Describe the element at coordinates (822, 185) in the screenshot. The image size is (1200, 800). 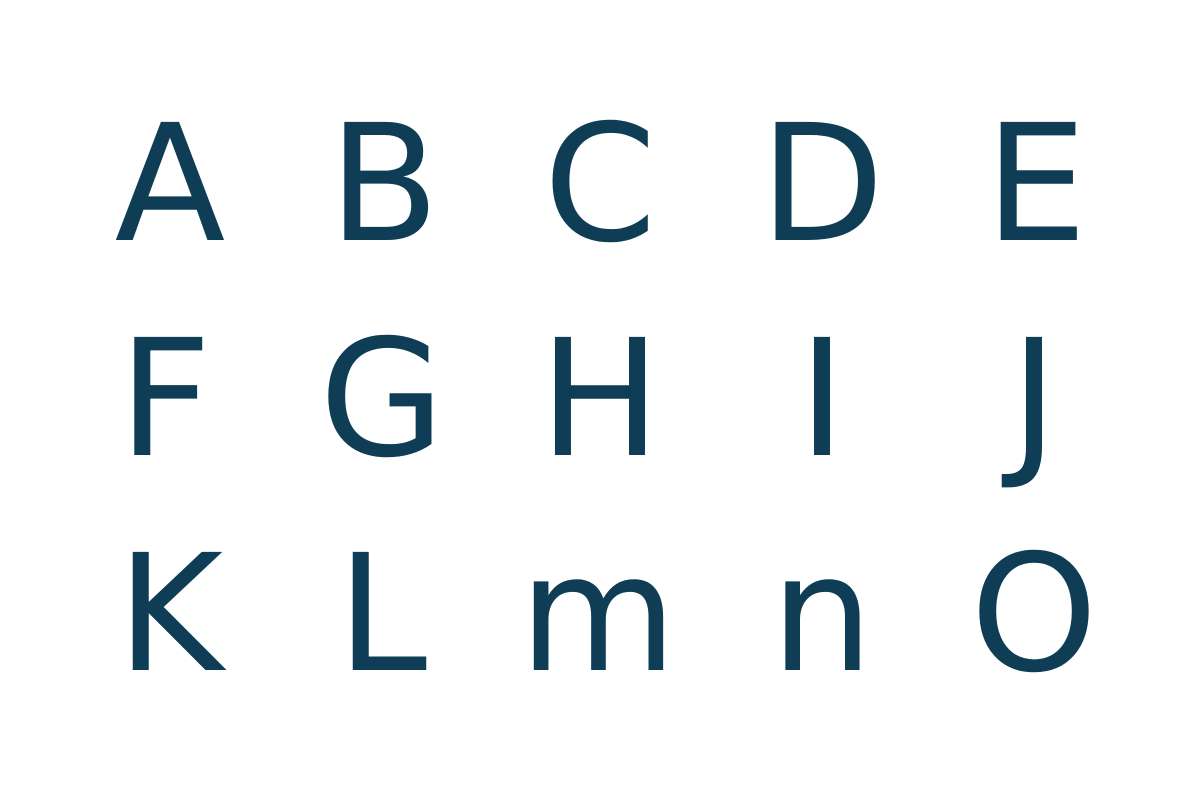
I see `glyph-d: D` at that location.